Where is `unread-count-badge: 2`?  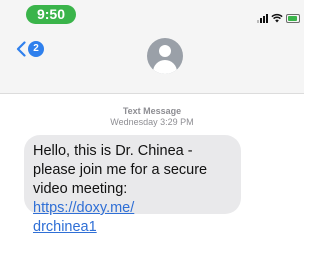 unread-count-badge: 2 is located at coordinates (36, 49).